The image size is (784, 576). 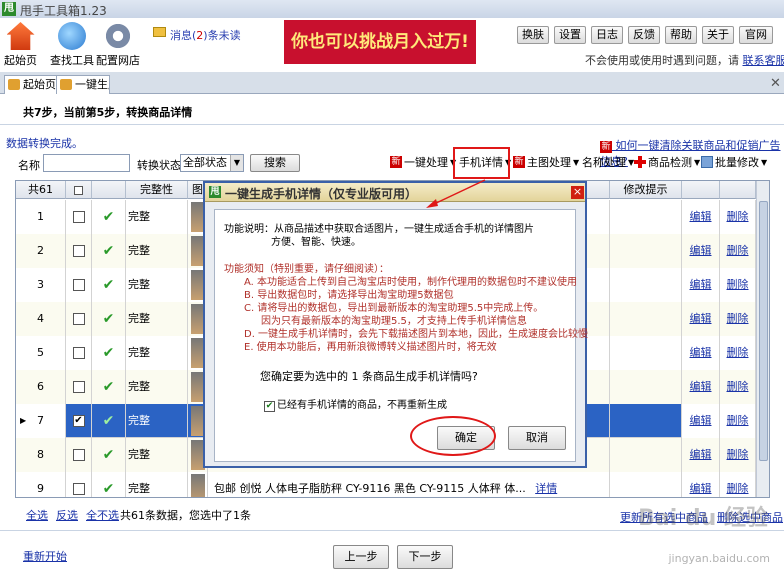 I want to click on help-button: 帮助, so click(x=681, y=35).